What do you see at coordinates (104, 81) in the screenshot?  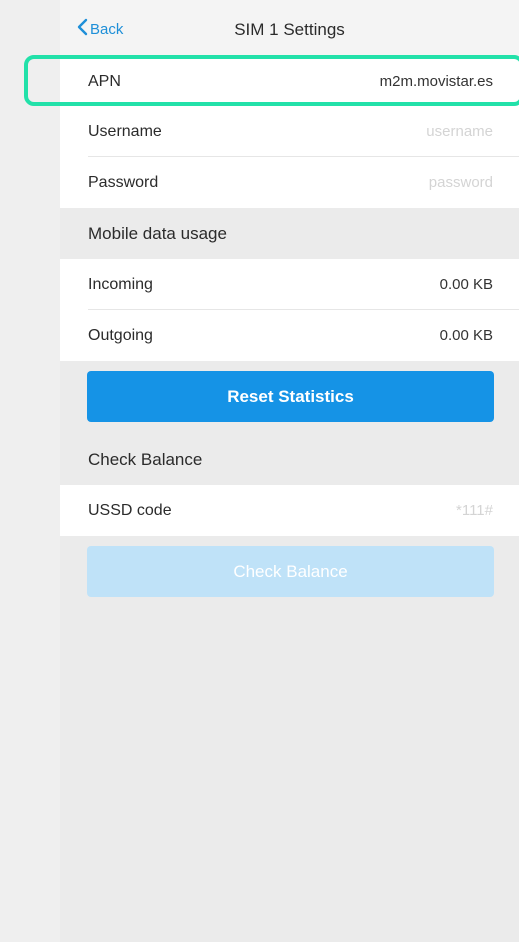 I see `apn-label: APN` at bounding box center [104, 81].